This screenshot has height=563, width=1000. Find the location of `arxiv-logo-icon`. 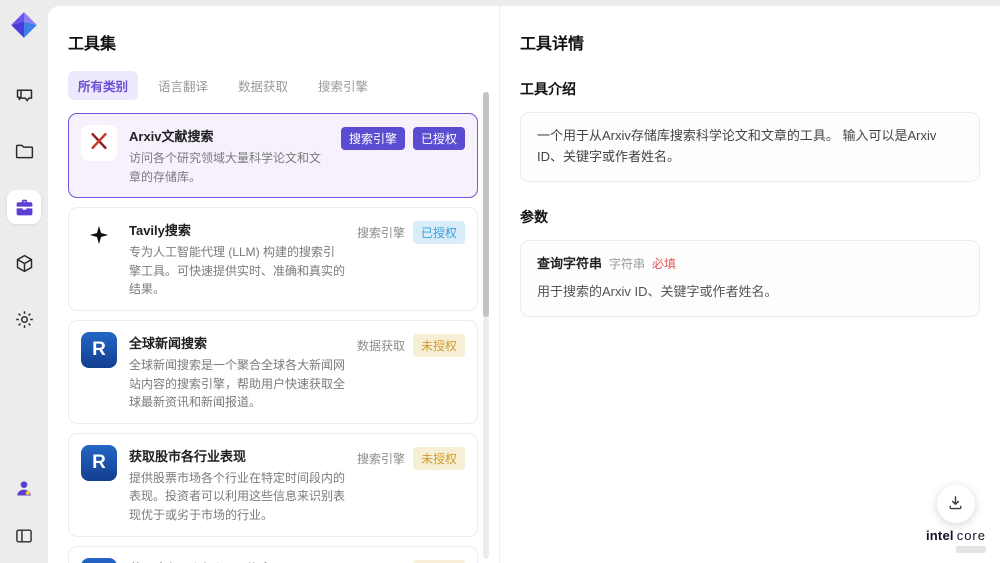

arxiv-logo-icon is located at coordinates (99, 143).